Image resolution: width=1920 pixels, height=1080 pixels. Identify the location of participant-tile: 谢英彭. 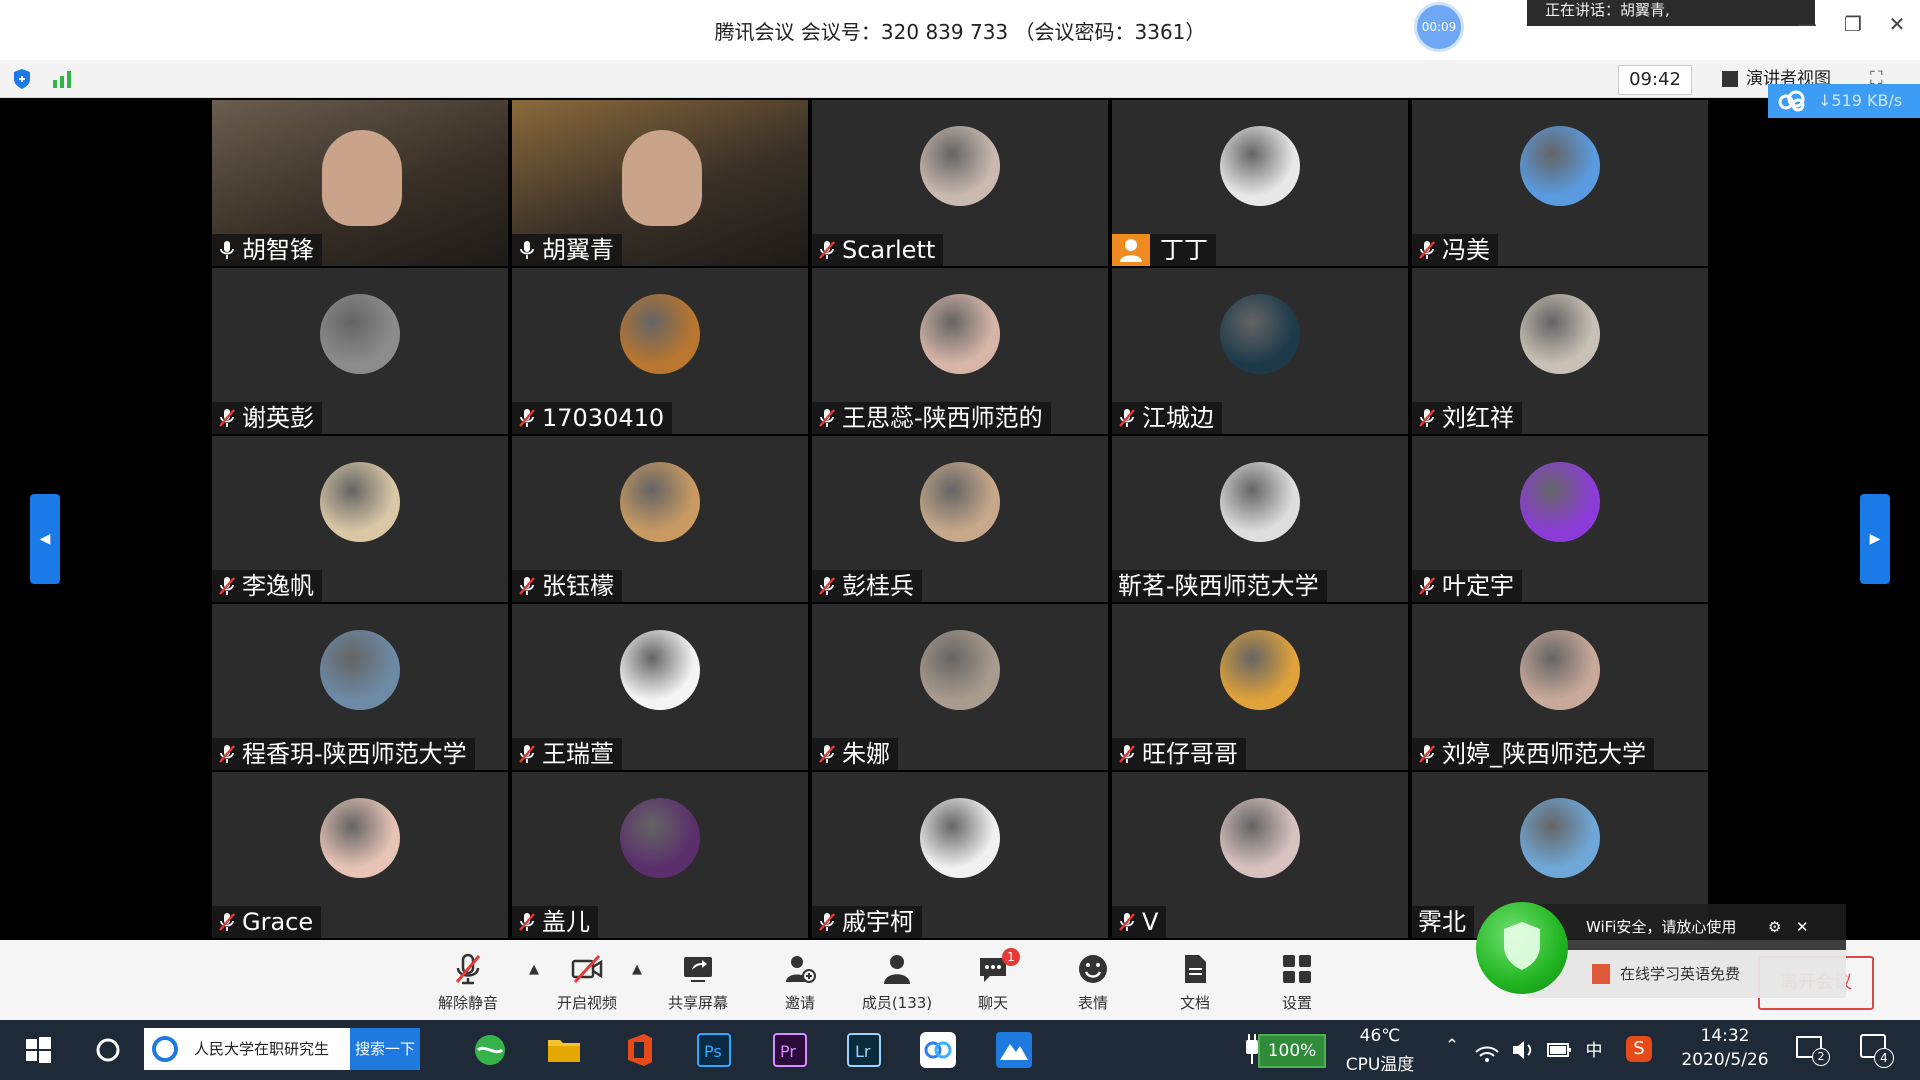
(360, 351).